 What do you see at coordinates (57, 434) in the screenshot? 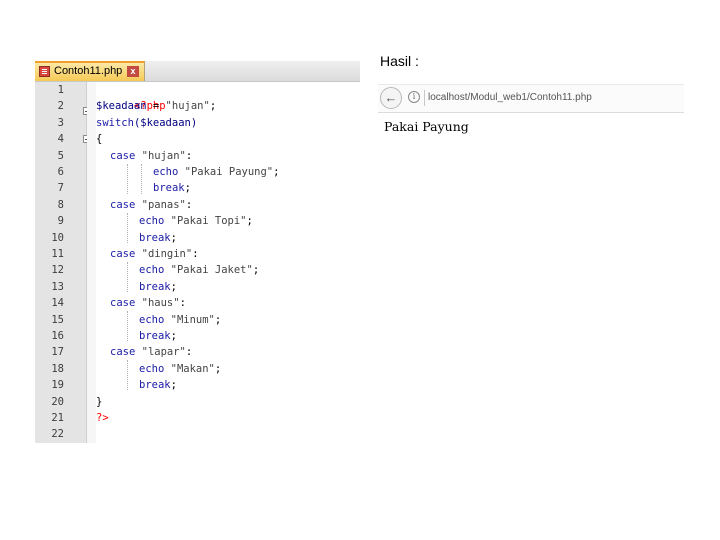
I see `line-number: 22` at bounding box center [57, 434].